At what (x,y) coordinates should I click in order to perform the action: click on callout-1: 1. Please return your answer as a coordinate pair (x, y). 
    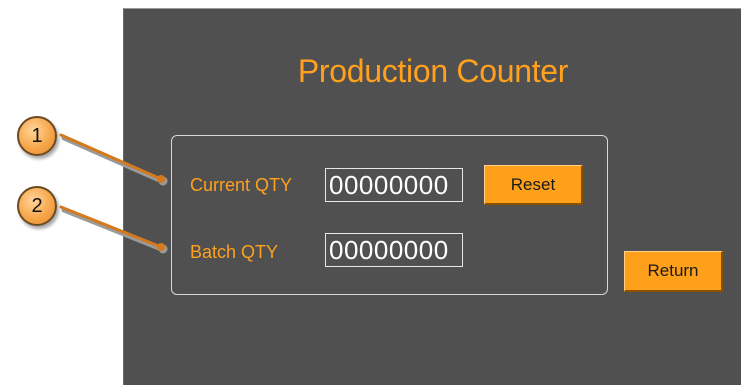
    Looking at the image, I should click on (37, 136).